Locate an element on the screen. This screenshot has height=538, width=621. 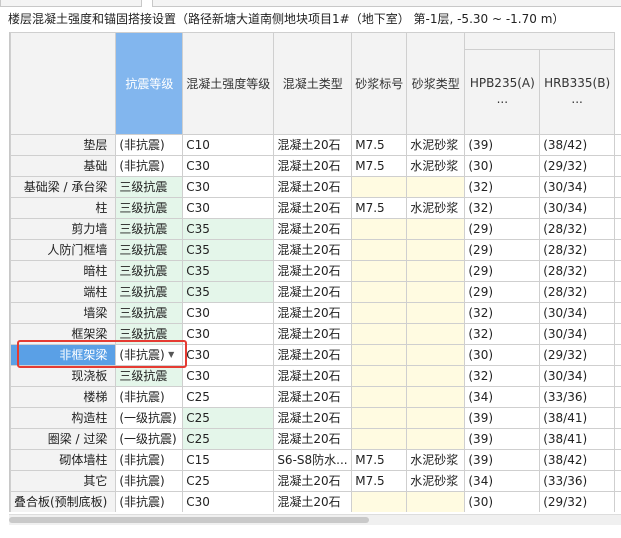
concrete-grade-cell: C10 is located at coordinates (228, 145).